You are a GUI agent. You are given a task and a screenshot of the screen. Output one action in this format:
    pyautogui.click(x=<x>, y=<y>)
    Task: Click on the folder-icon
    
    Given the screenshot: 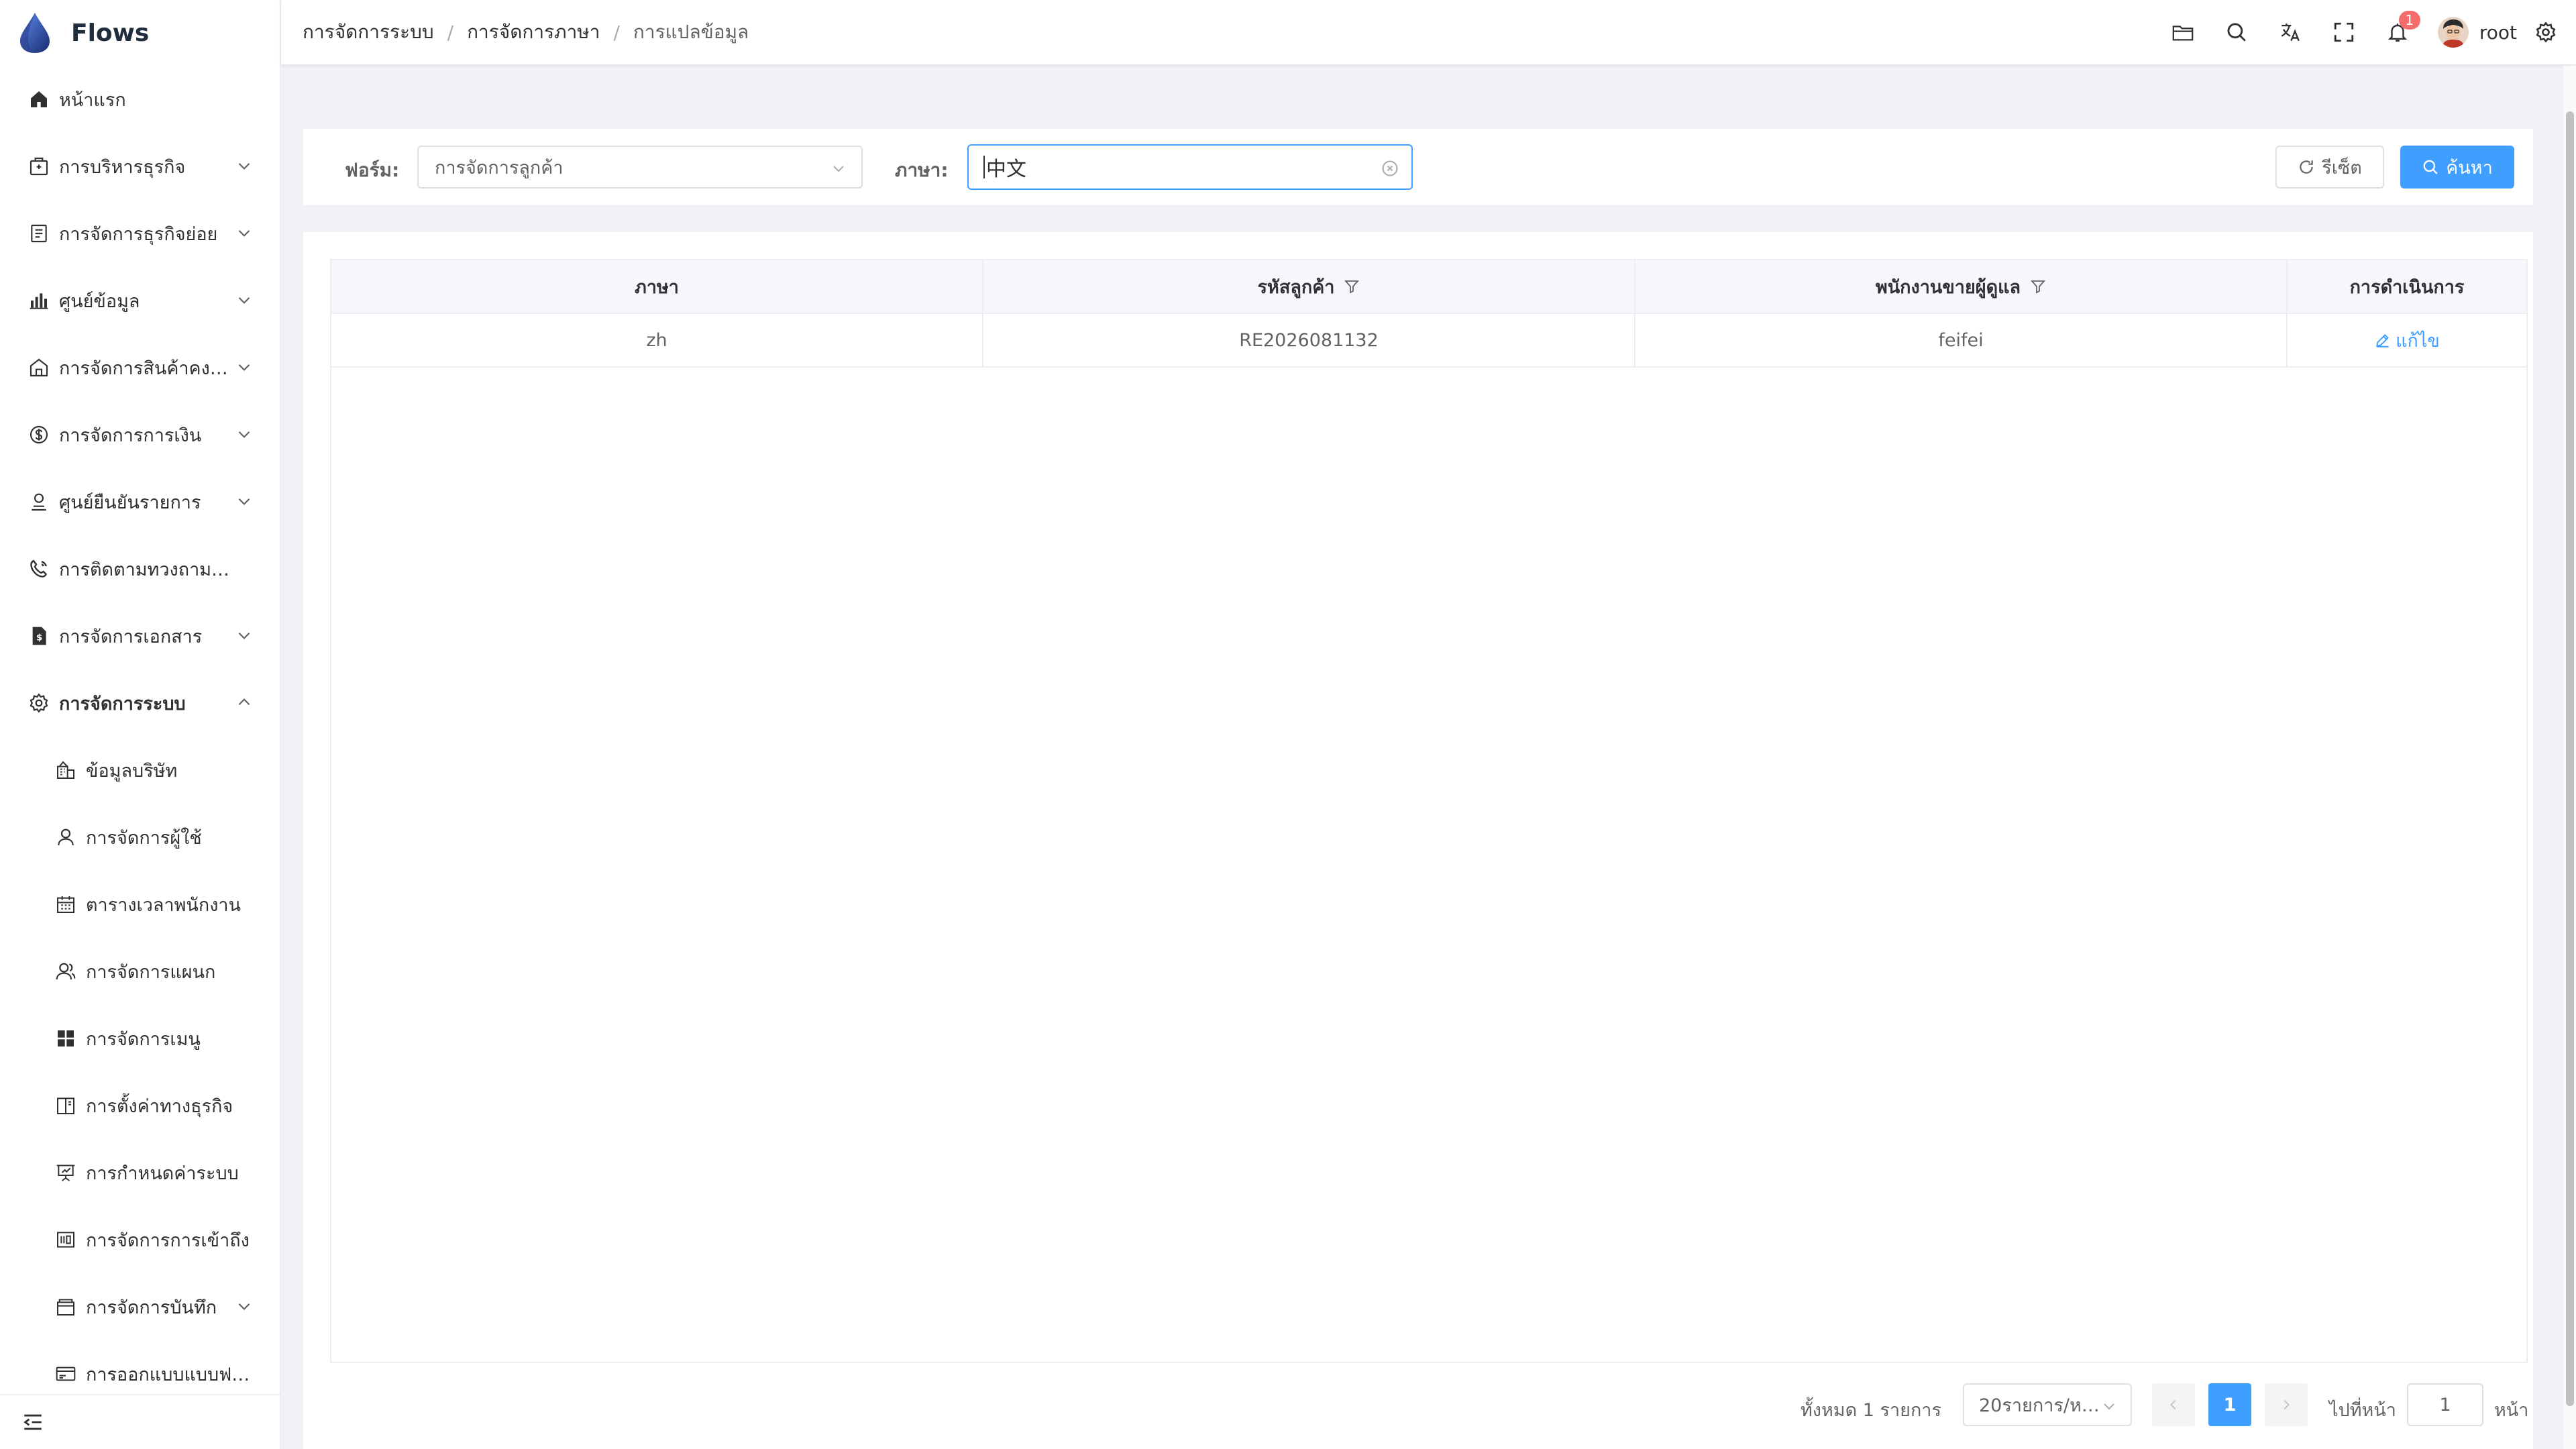 What is the action you would take?
    pyautogui.click(x=2183, y=33)
    